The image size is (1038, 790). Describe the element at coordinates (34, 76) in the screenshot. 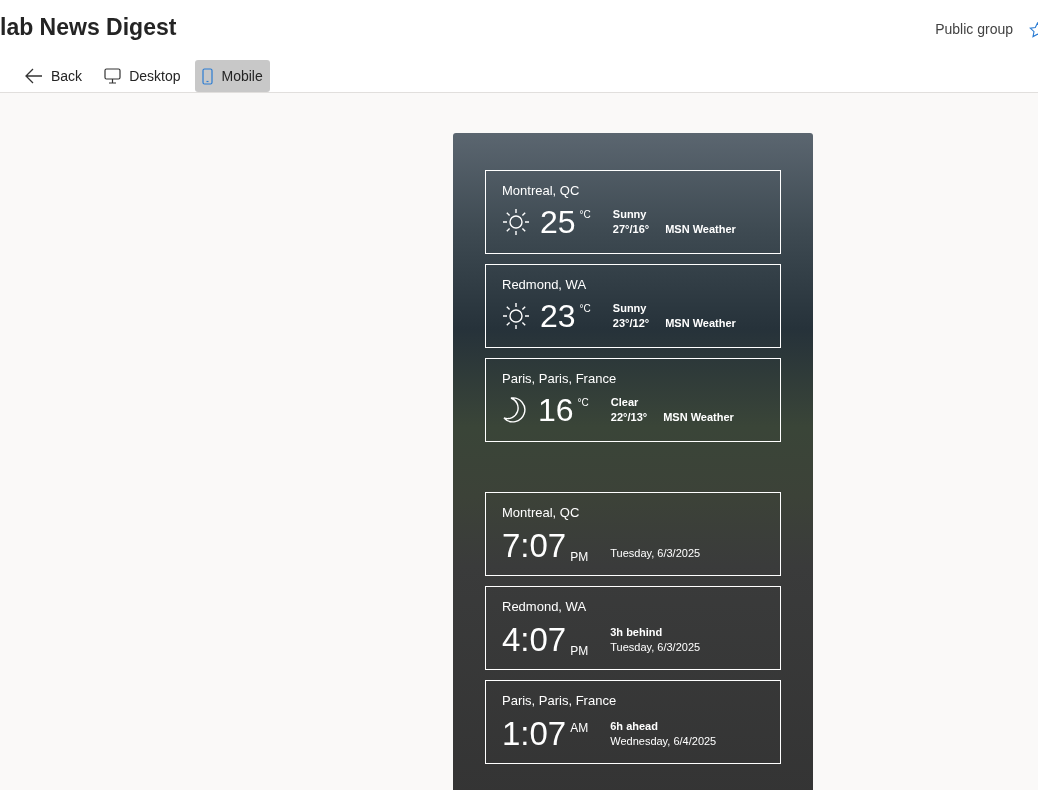

I see `back-arrow-icon` at that location.